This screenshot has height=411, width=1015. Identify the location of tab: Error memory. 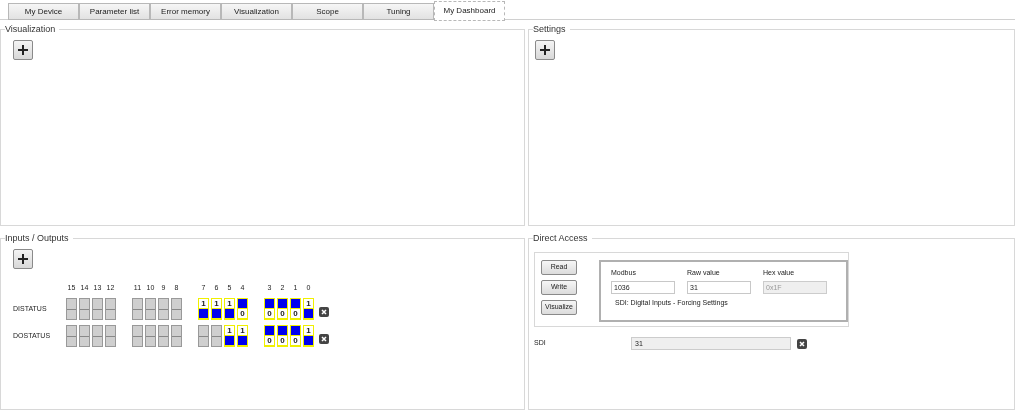
(185, 11).